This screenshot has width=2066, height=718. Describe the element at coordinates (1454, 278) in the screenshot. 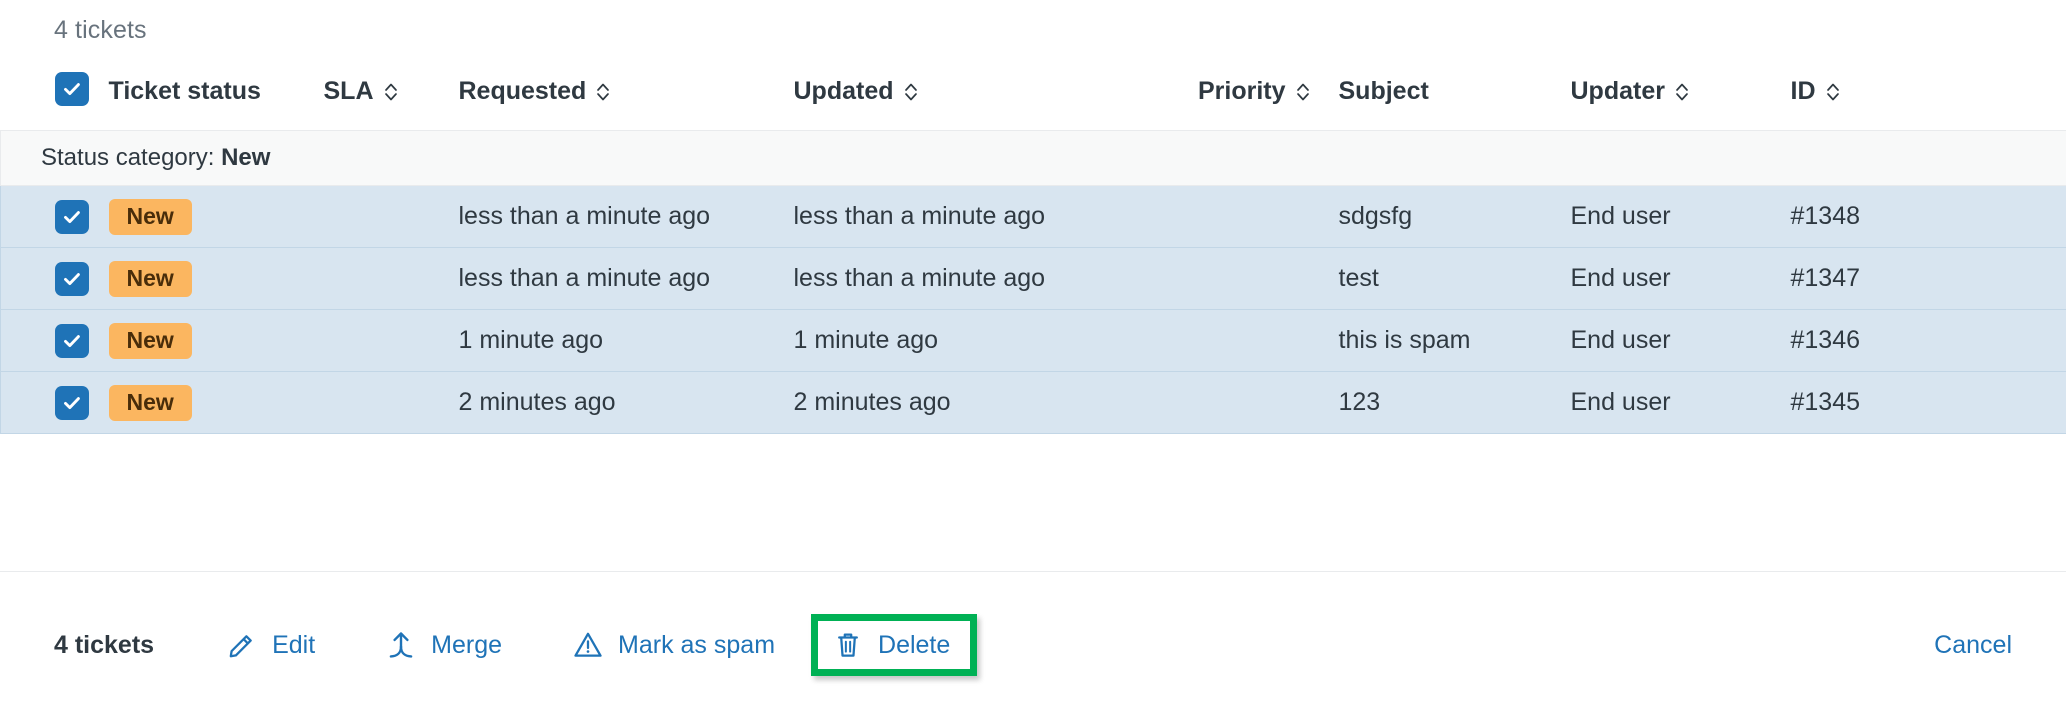

I see `cell-subject: test` at that location.